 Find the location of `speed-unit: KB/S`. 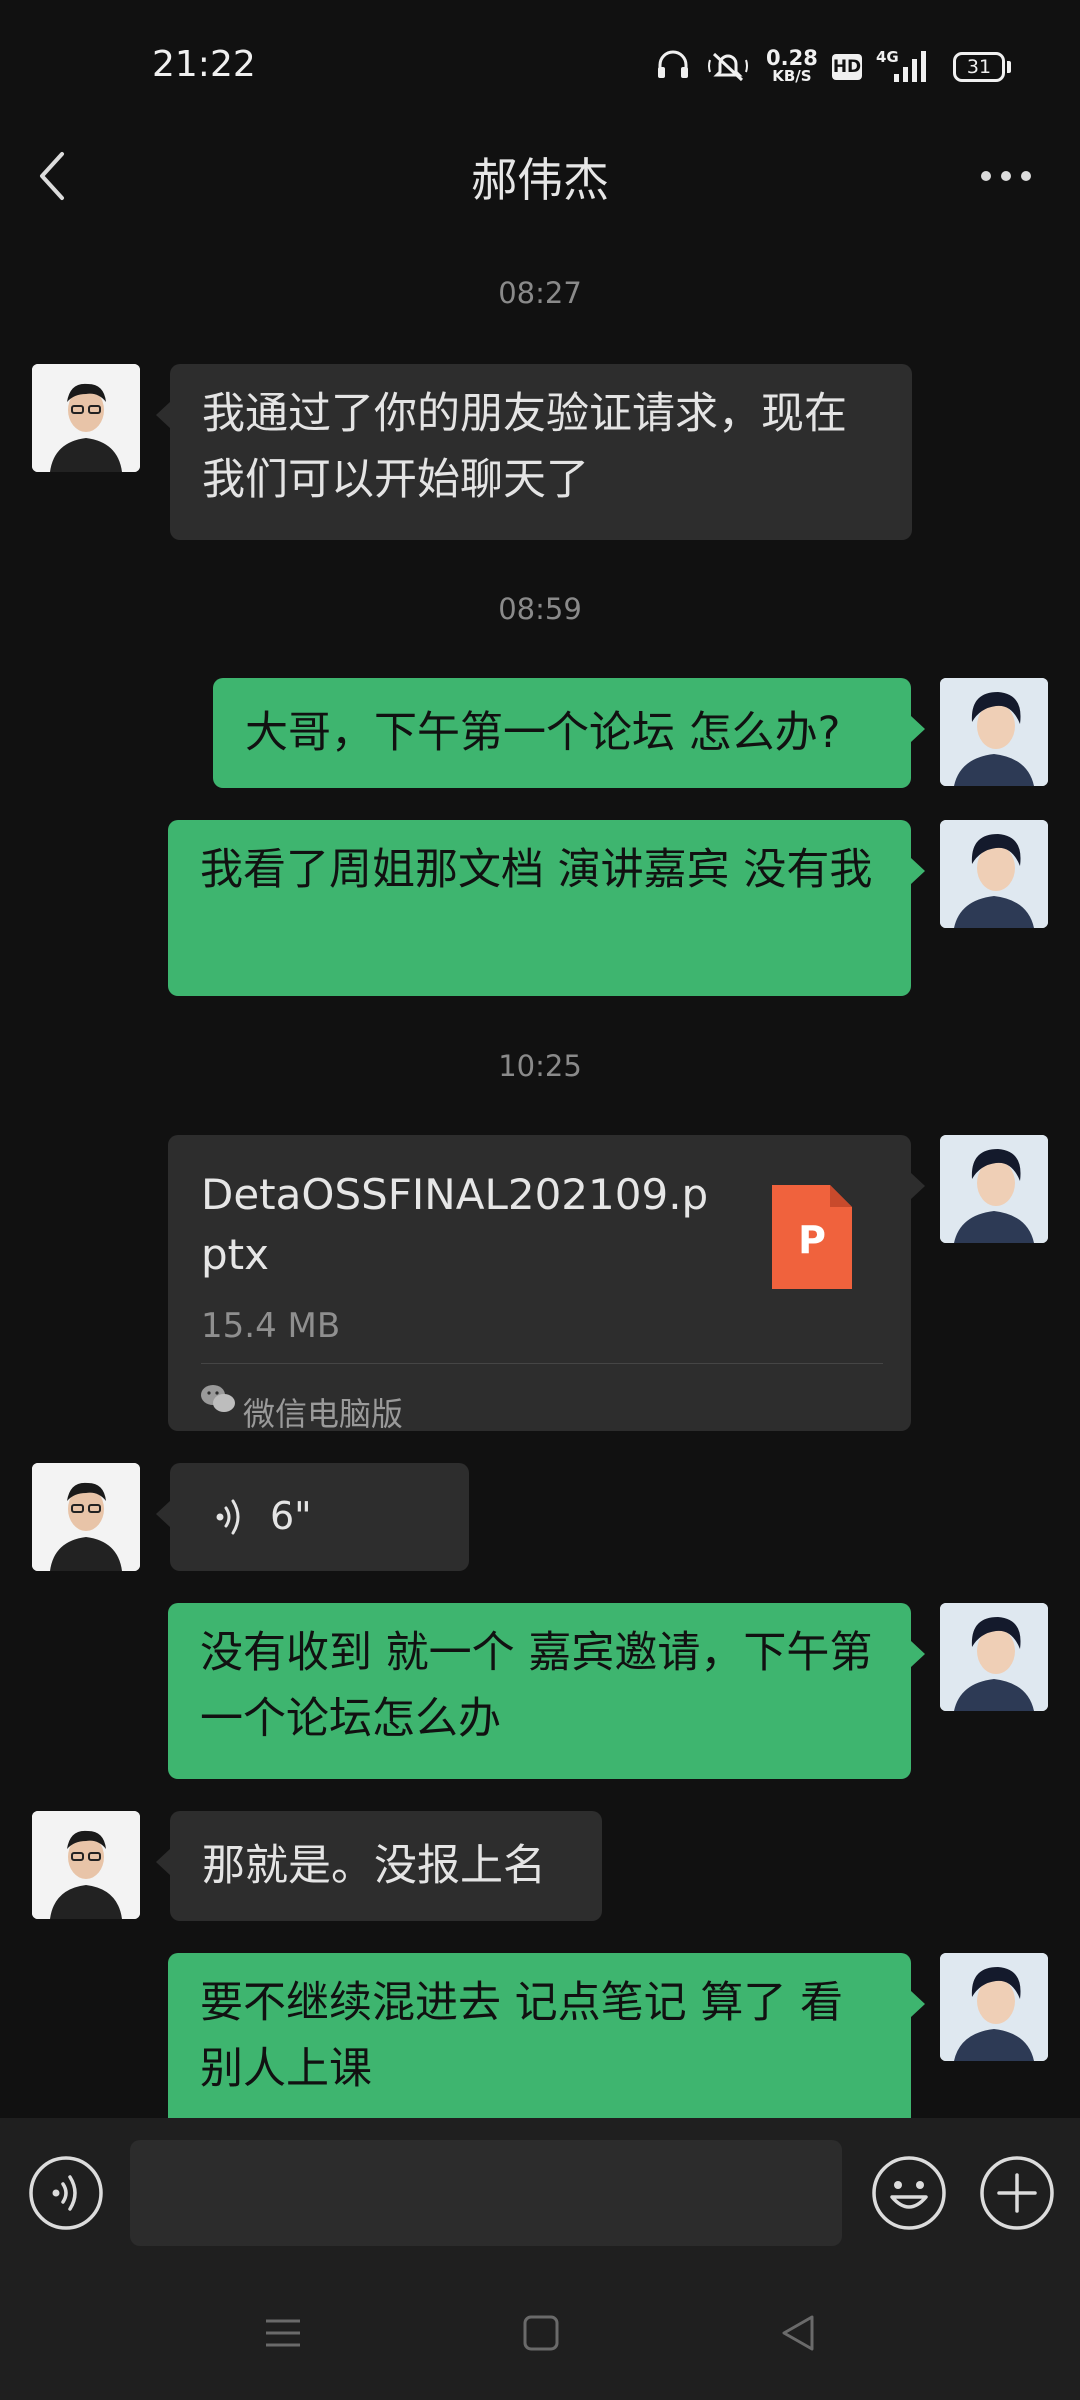

speed-unit: KB/S is located at coordinates (792, 76).